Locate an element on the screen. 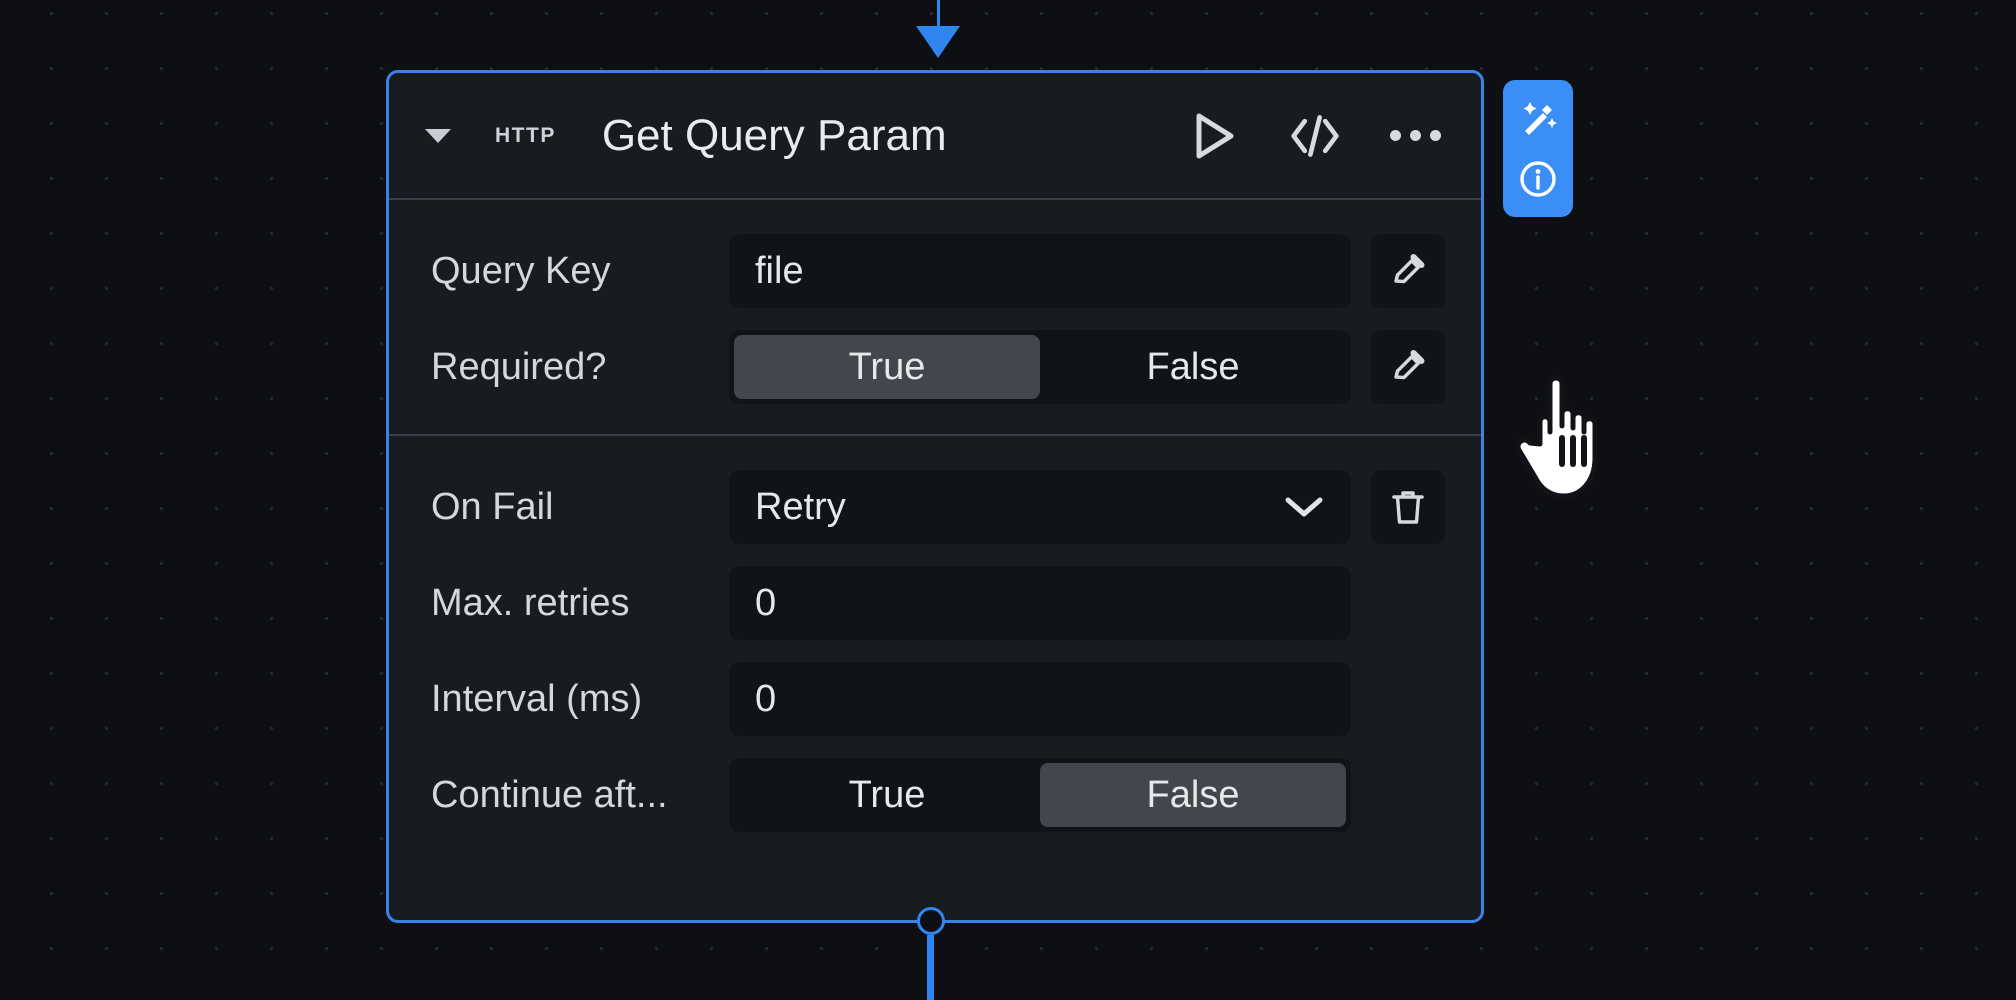  delete-on-fail-button is located at coordinates (1408, 507).